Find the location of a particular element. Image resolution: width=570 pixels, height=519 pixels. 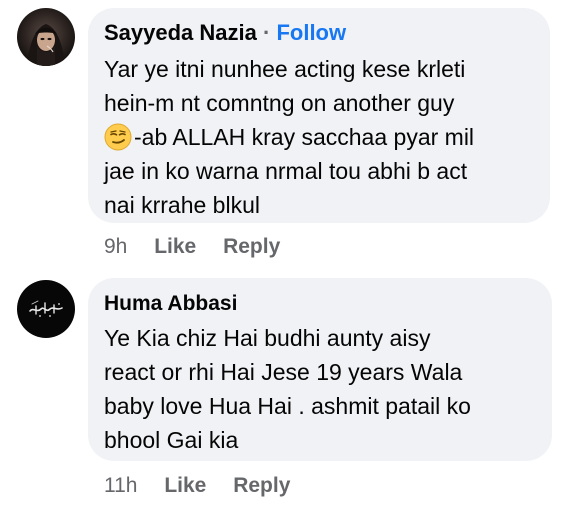

author-line: Sayyeda Nazia · Follow is located at coordinates (225, 33).